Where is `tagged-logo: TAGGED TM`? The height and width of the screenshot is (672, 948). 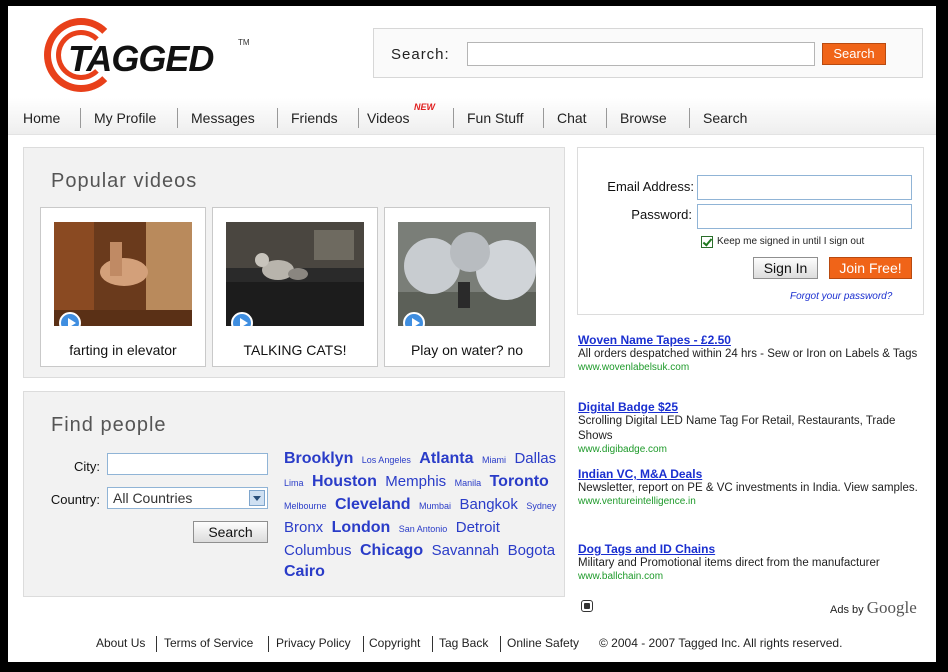 tagged-logo: TAGGED TM is located at coordinates (149, 56).